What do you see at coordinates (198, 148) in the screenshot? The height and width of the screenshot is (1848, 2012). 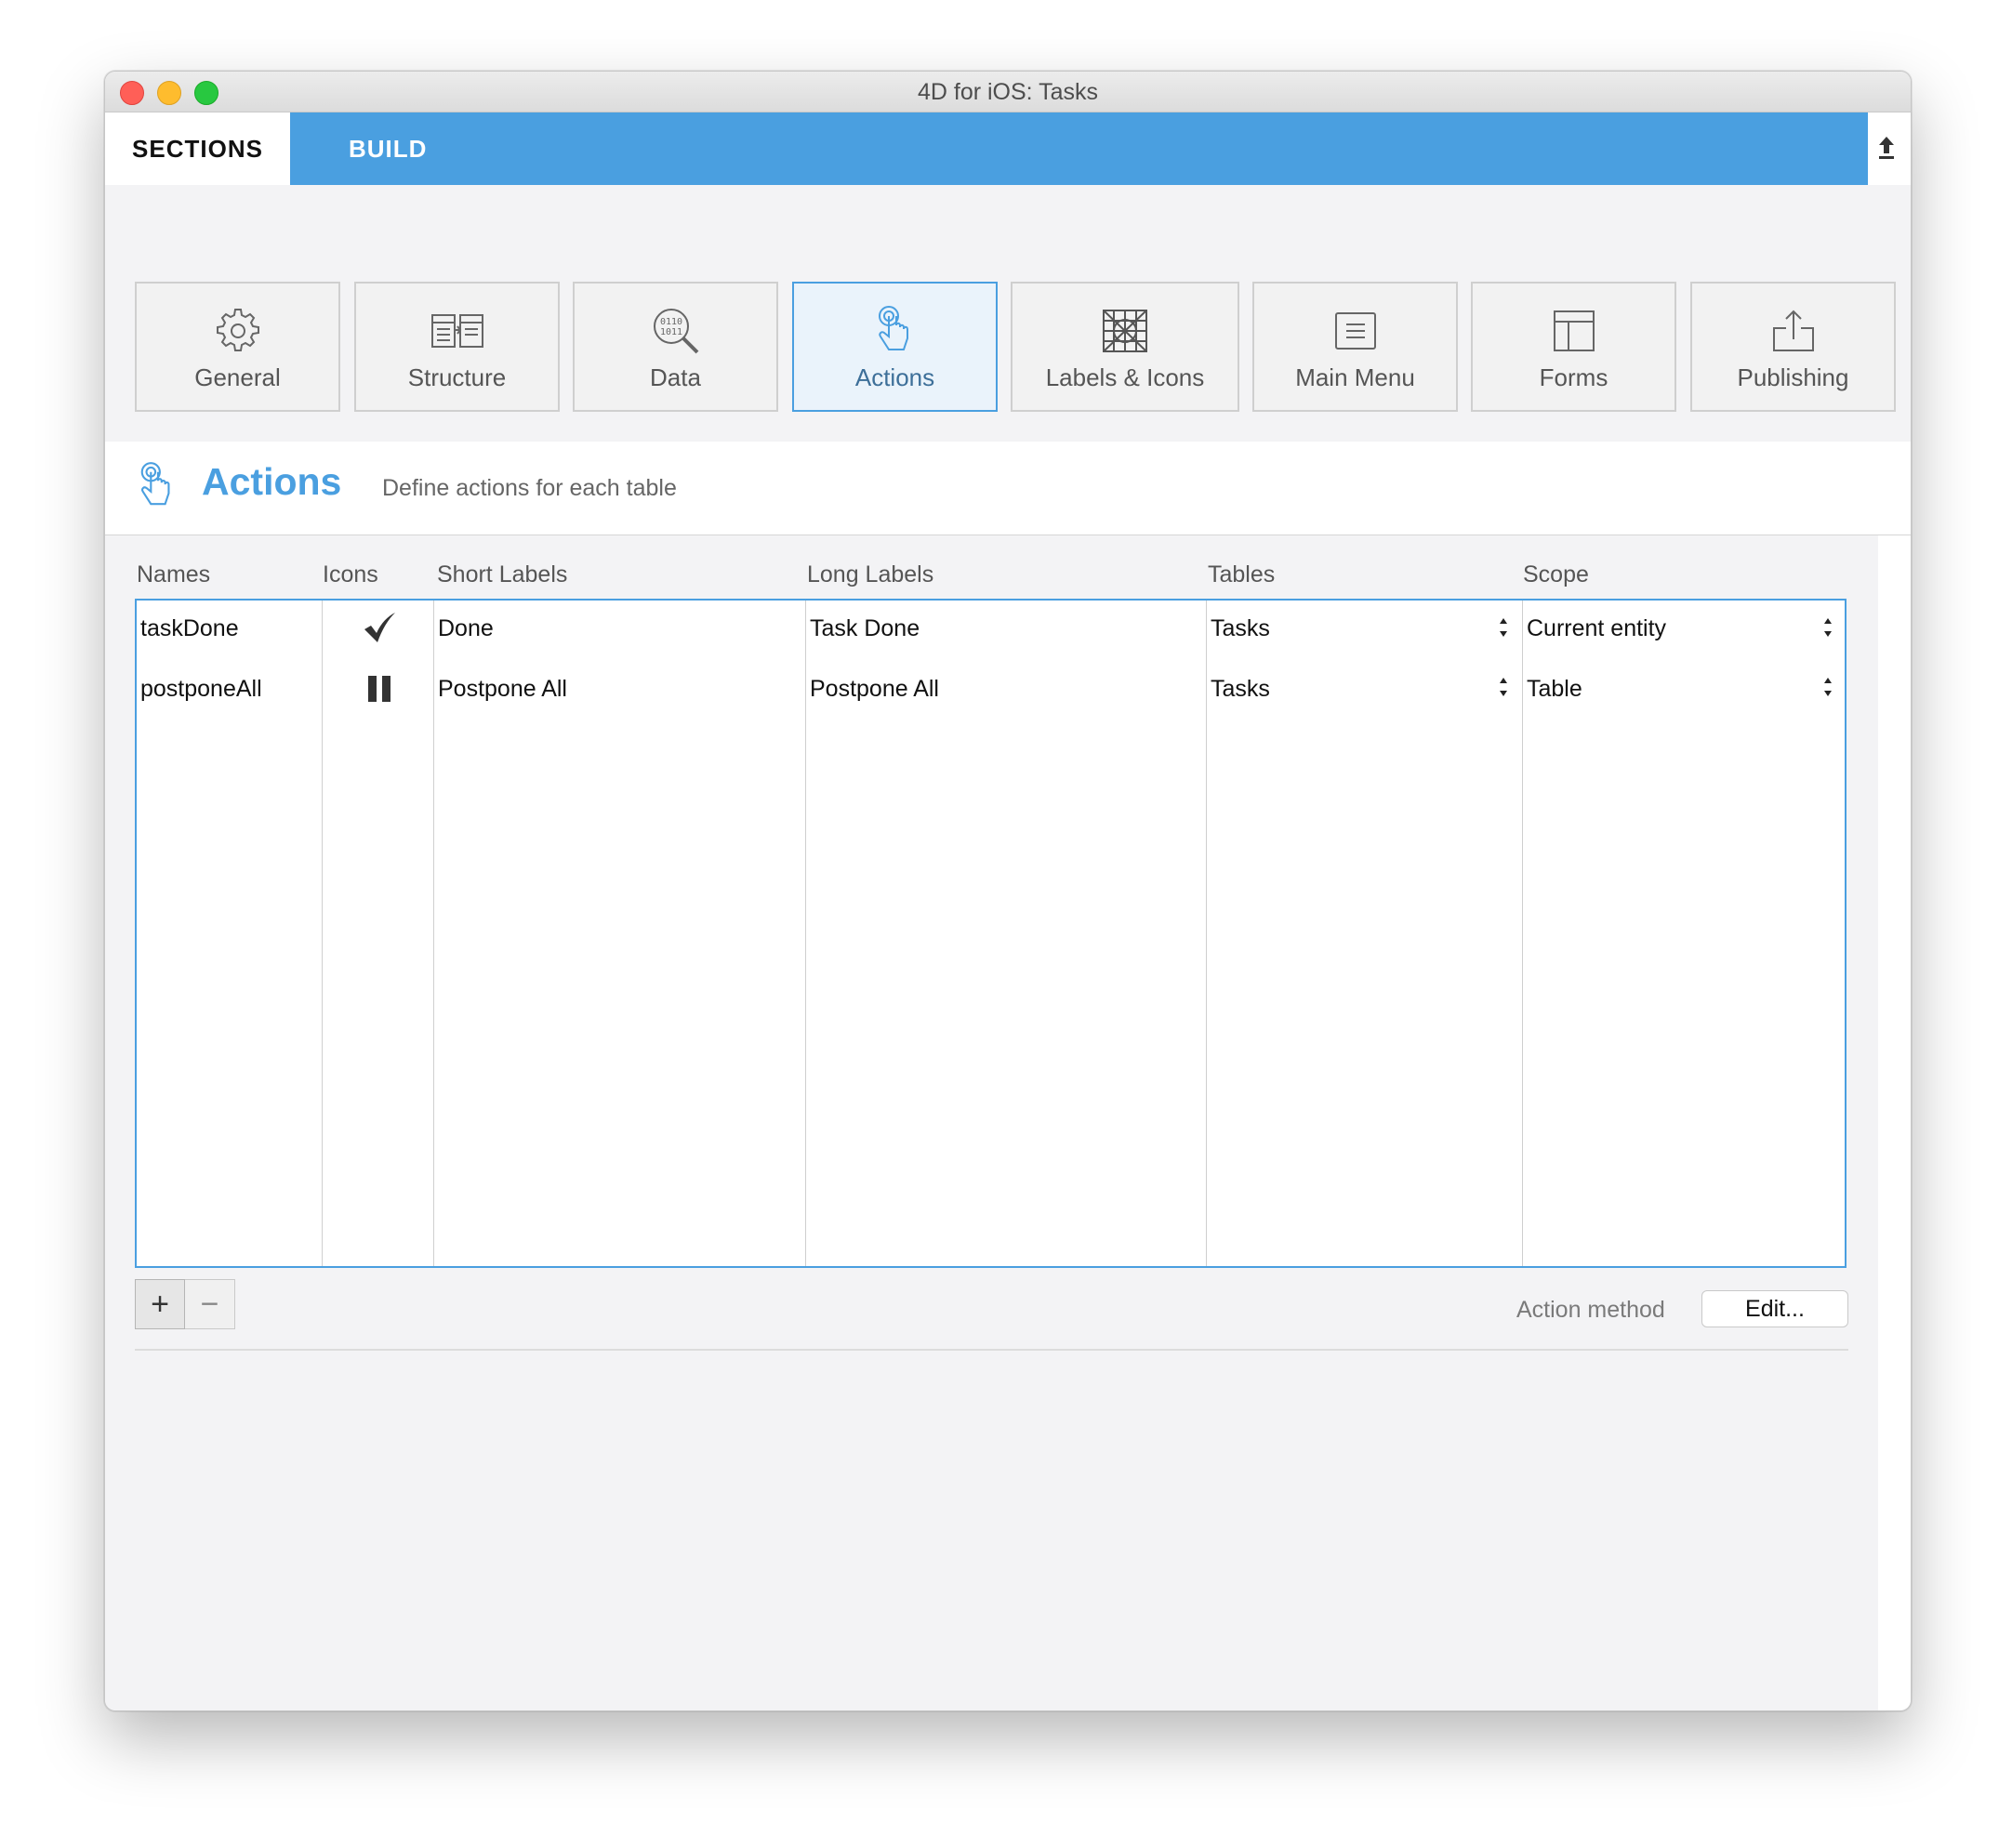 I see `tab-sections: SECTIONS` at bounding box center [198, 148].